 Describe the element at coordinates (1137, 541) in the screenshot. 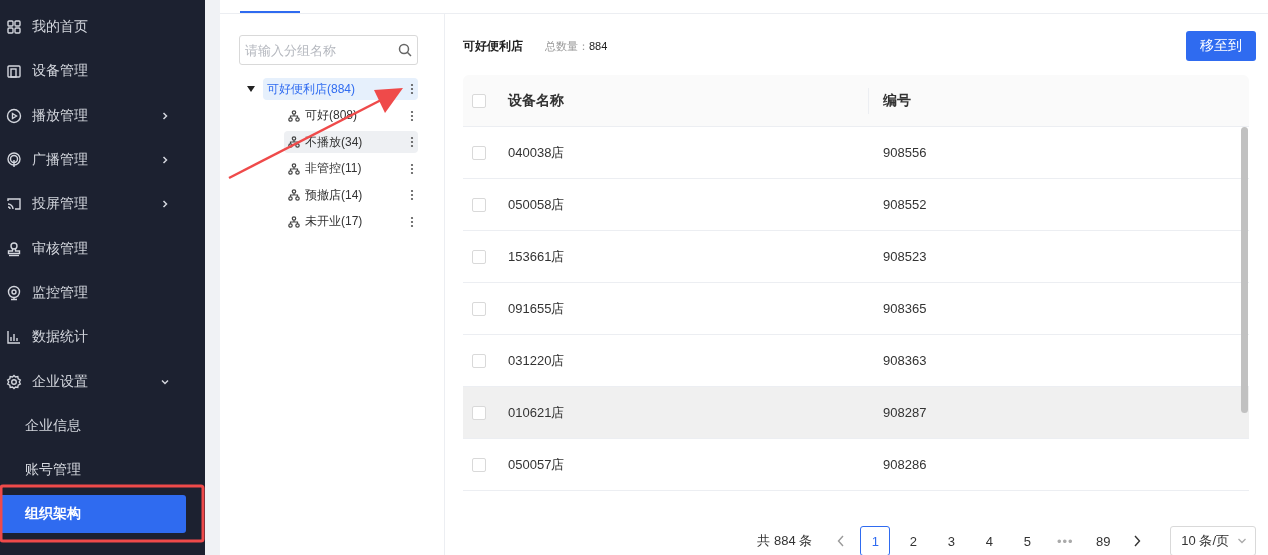

I see `next-page-icon` at that location.